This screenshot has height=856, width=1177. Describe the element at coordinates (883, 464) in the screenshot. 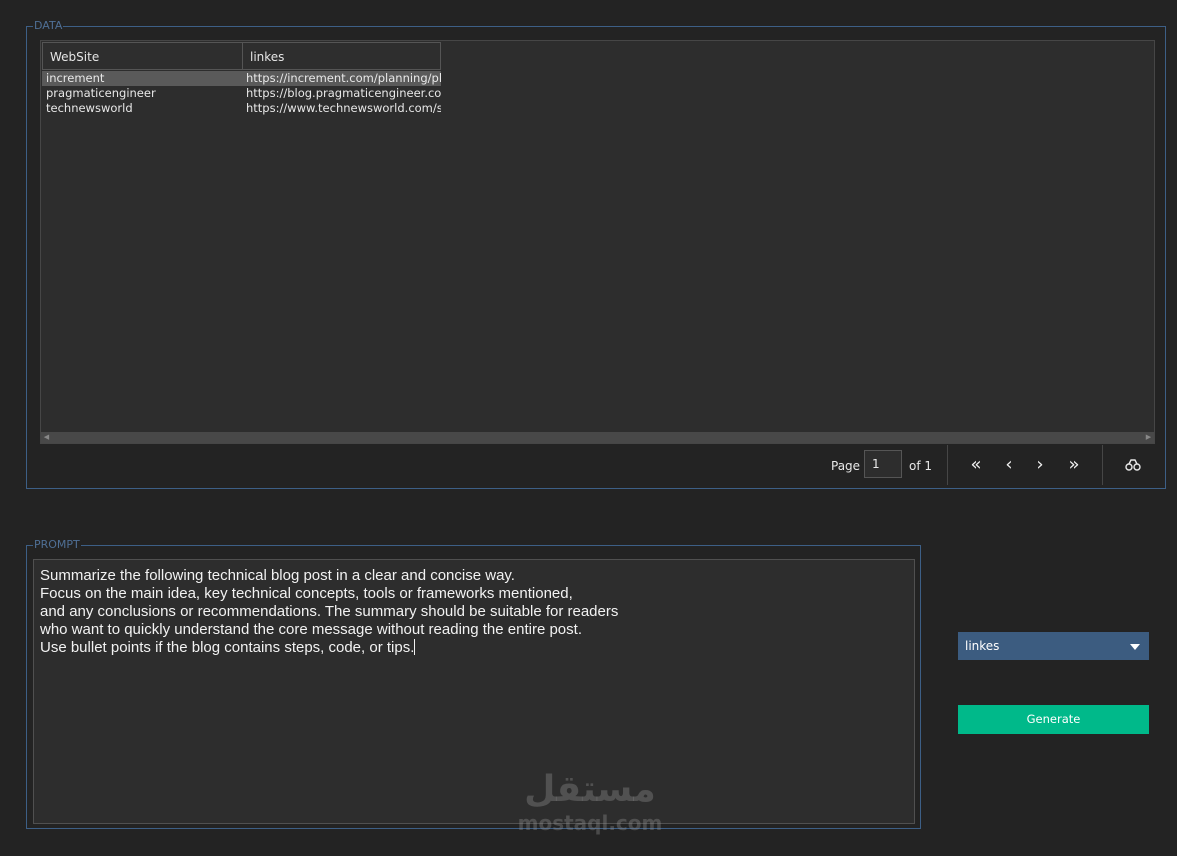

I see `page-number-input` at that location.